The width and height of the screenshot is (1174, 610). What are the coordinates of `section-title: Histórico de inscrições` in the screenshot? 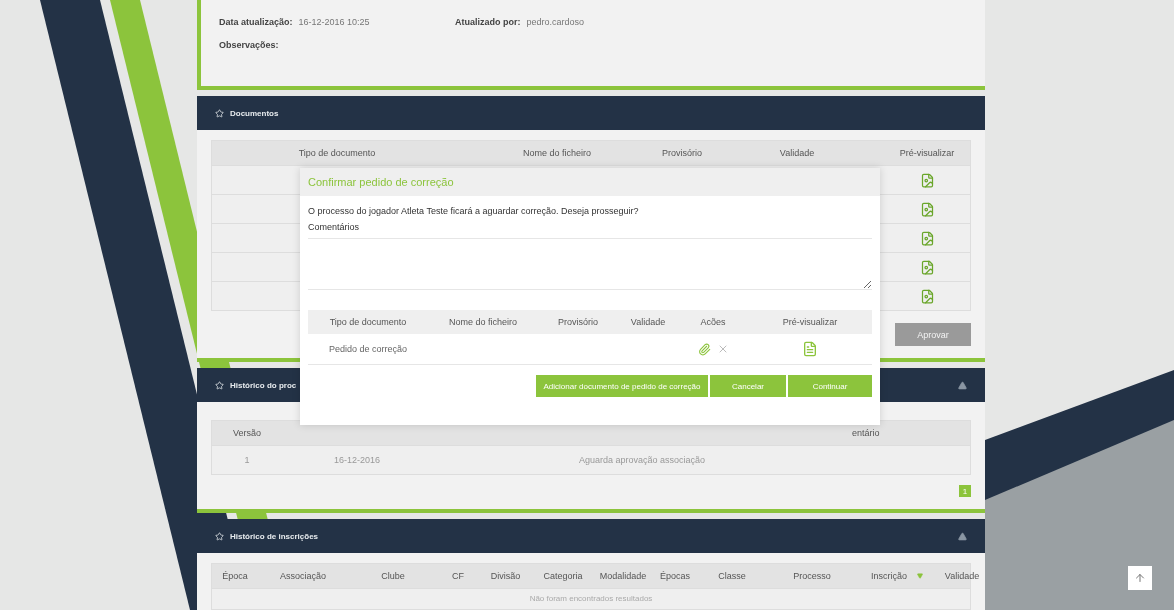 It's located at (274, 536).